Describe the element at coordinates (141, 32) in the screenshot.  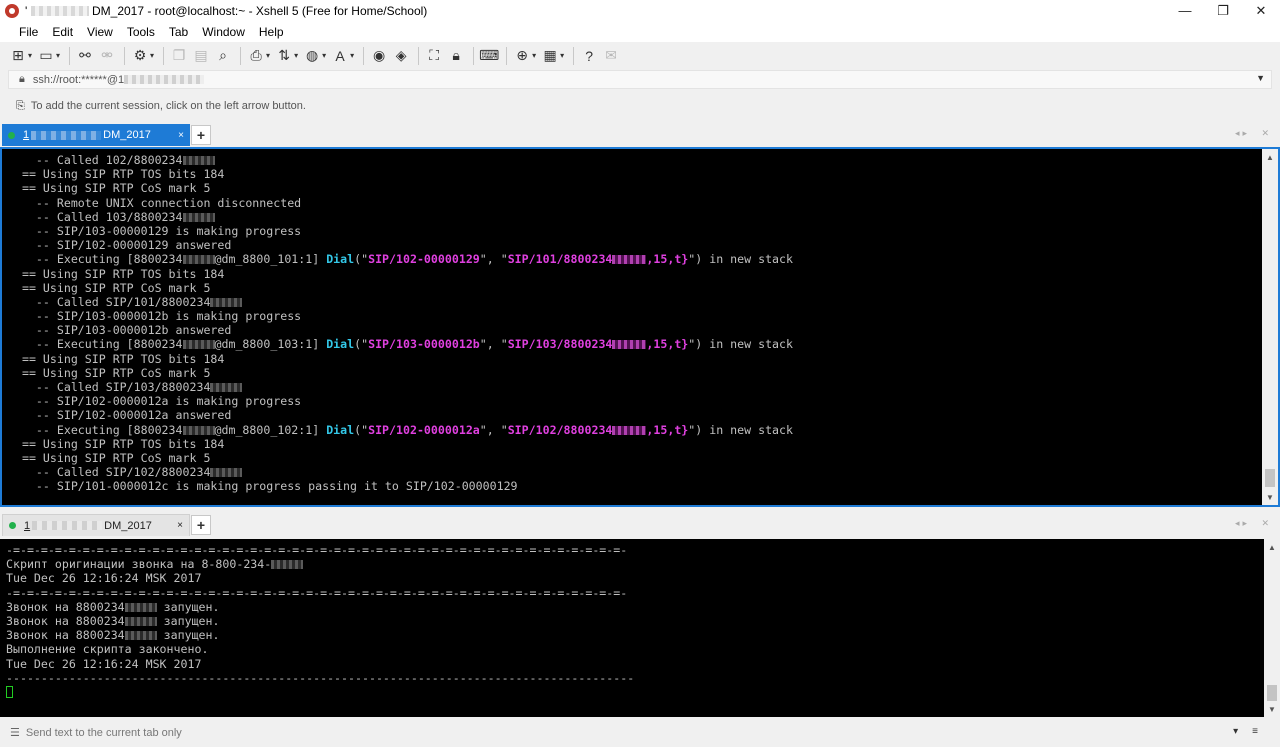
I see `menu-tools: Tools` at that location.